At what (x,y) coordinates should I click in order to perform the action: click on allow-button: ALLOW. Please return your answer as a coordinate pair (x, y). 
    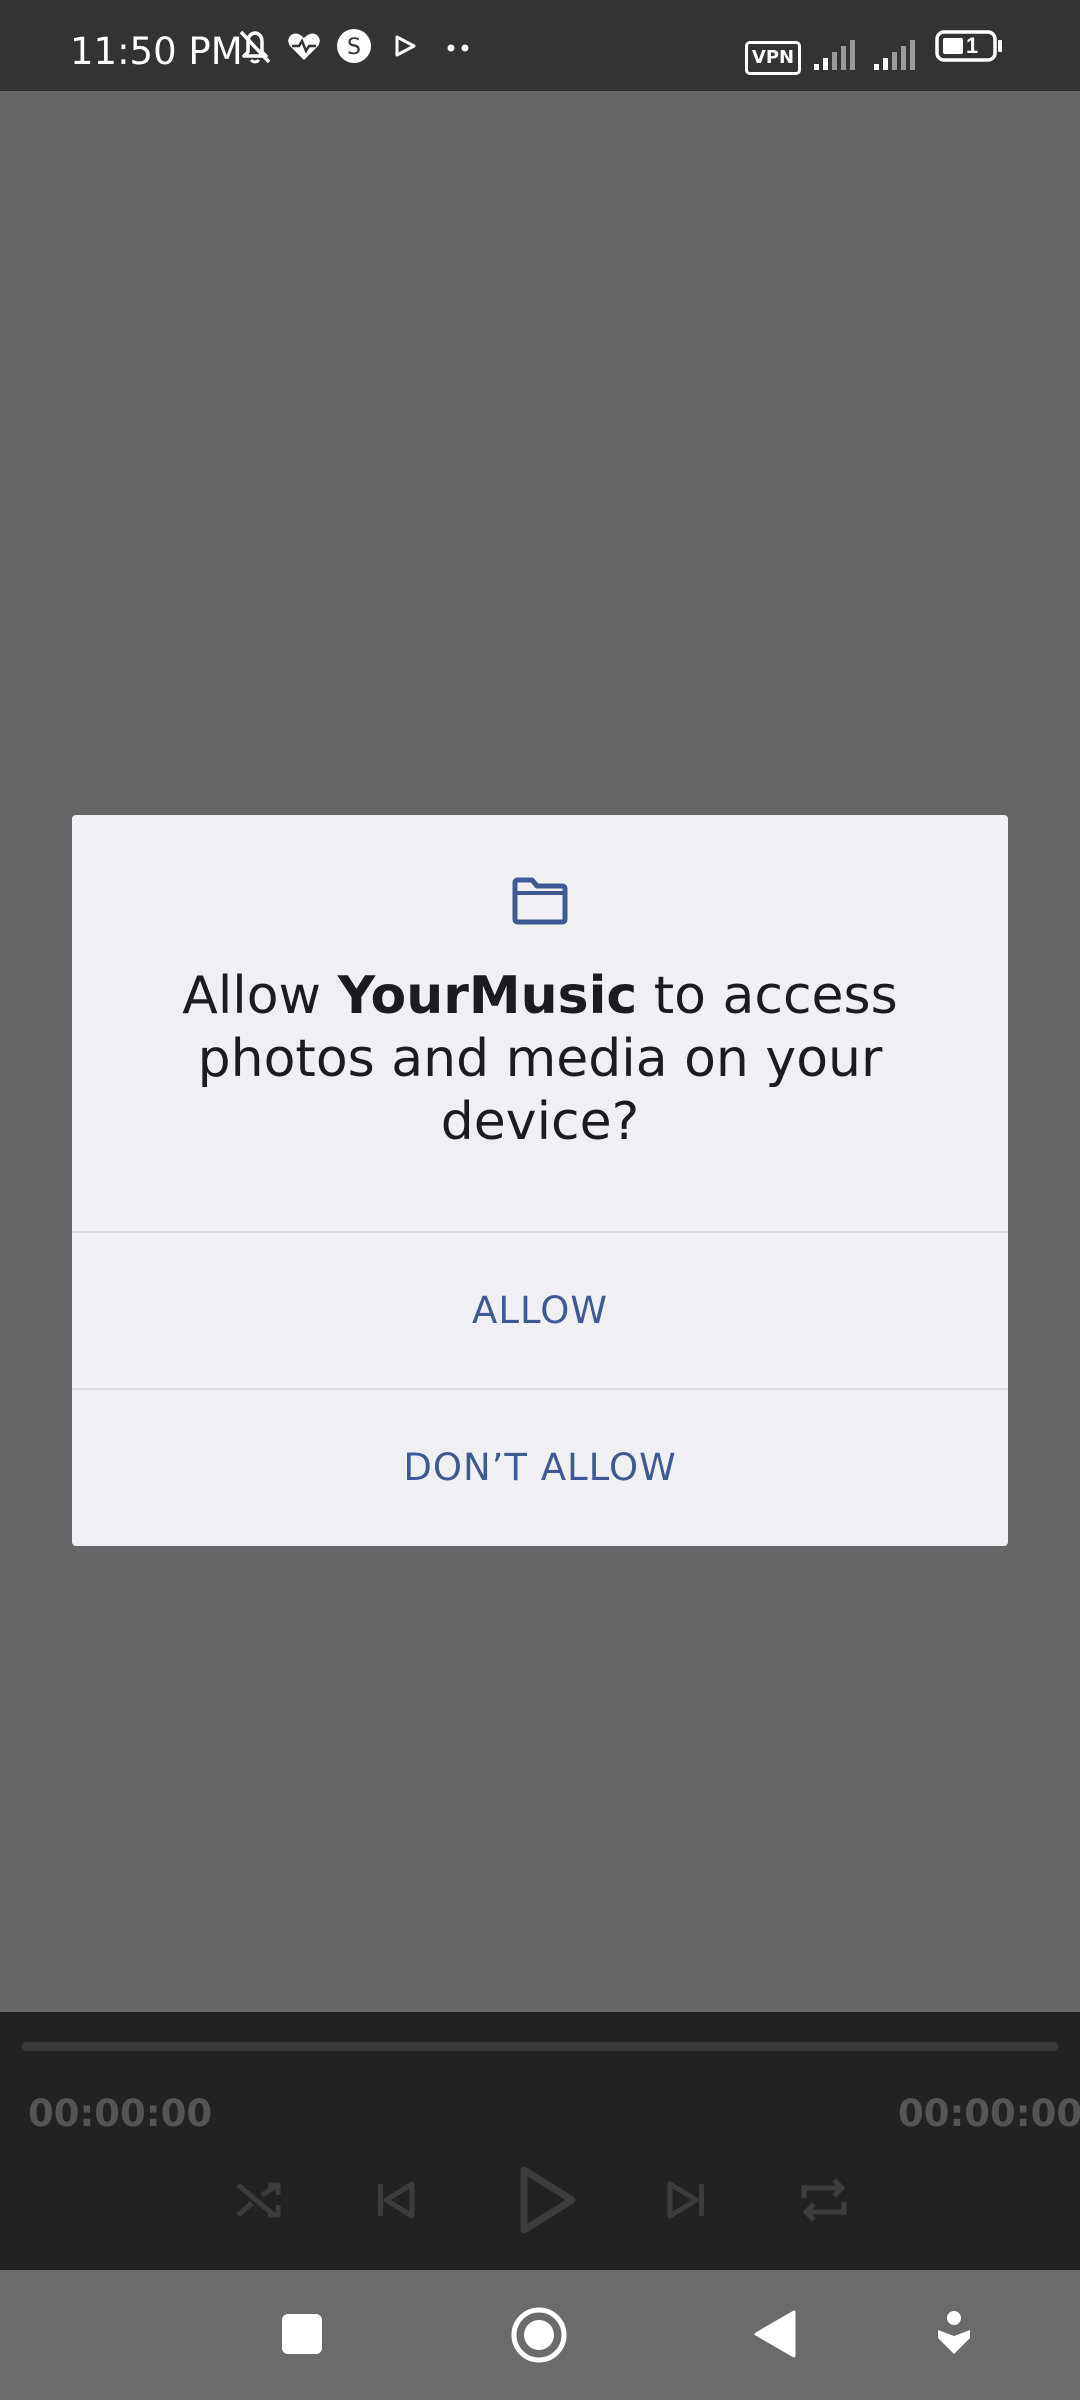
    Looking at the image, I should click on (540, 1310).